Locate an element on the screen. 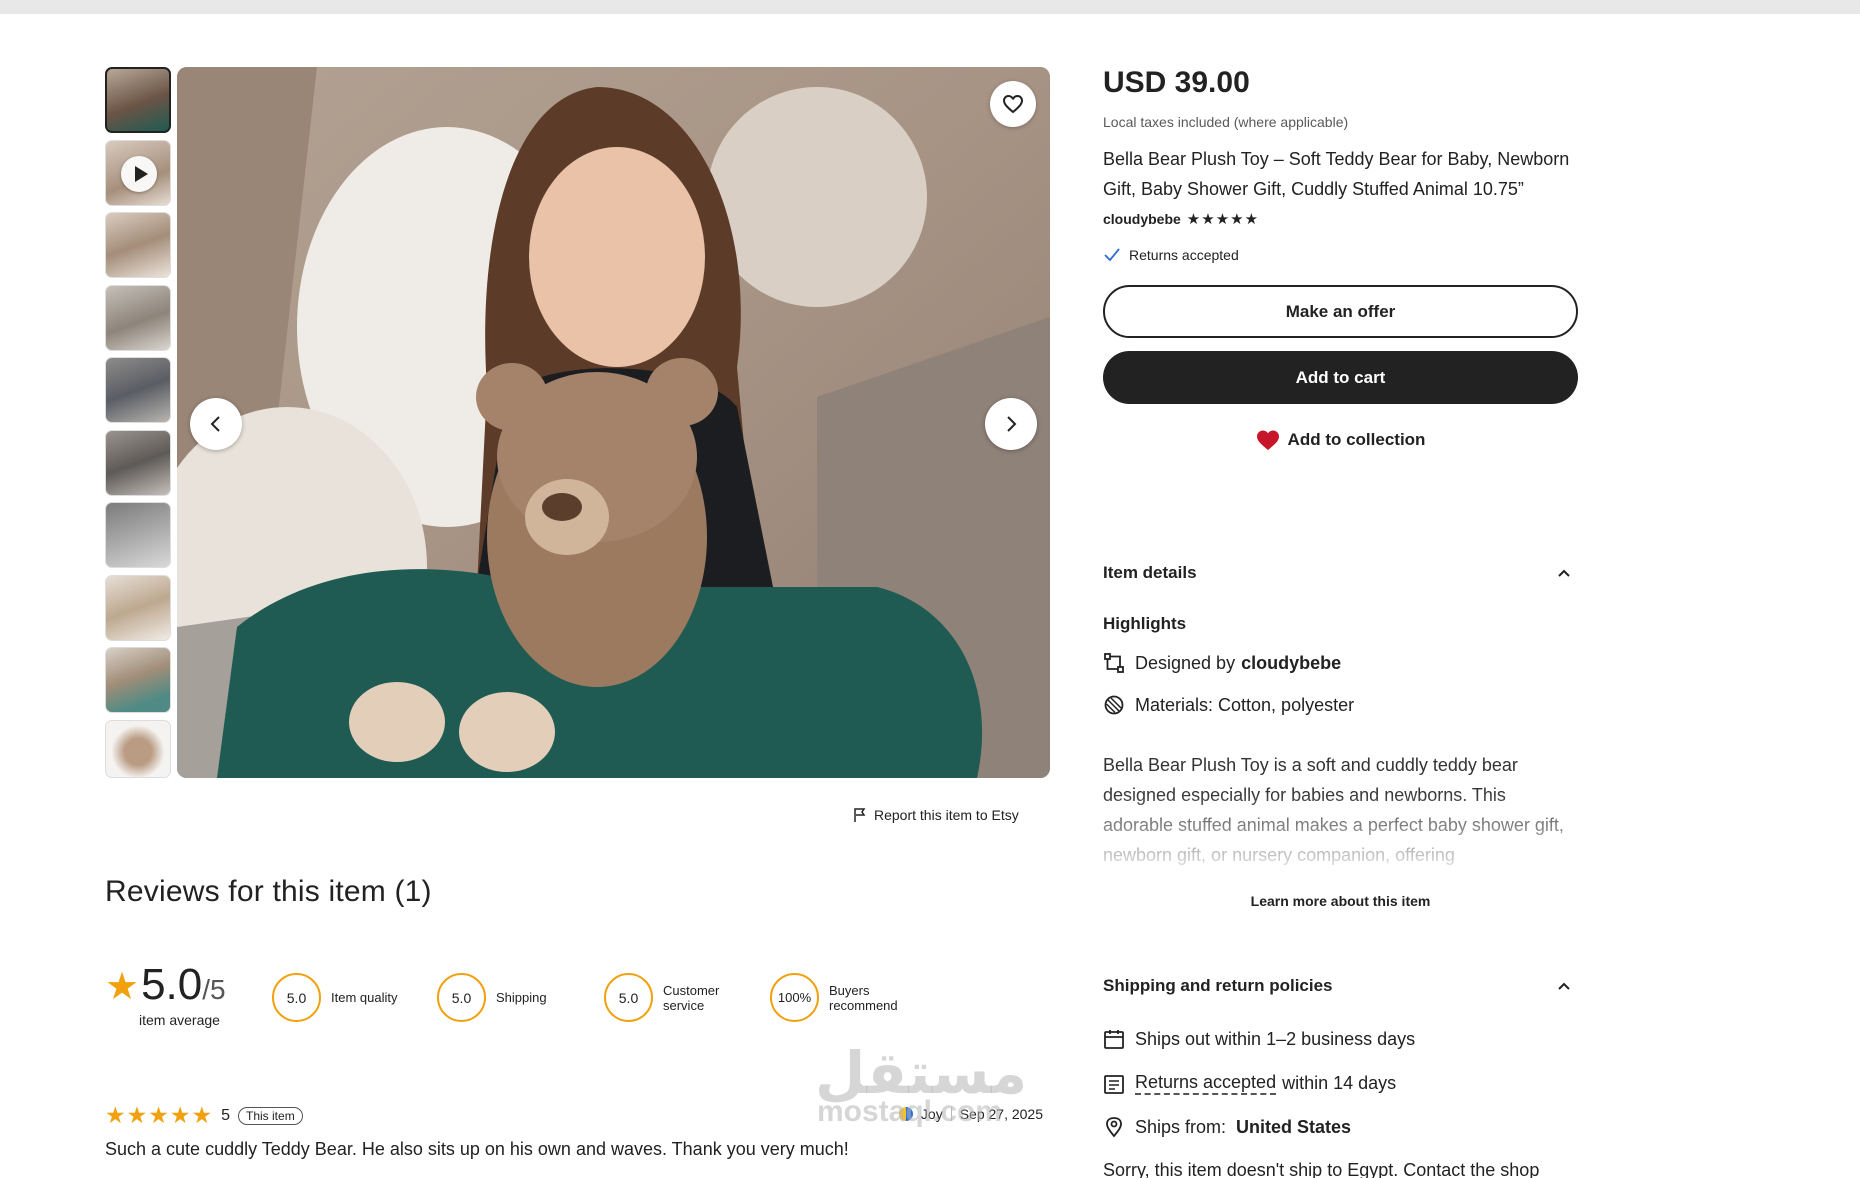 Image resolution: width=1860 pixels, height=1178 pixels. metric-buyers-recommend: 100% Buyers recommend is located at coordinates (839, 997).